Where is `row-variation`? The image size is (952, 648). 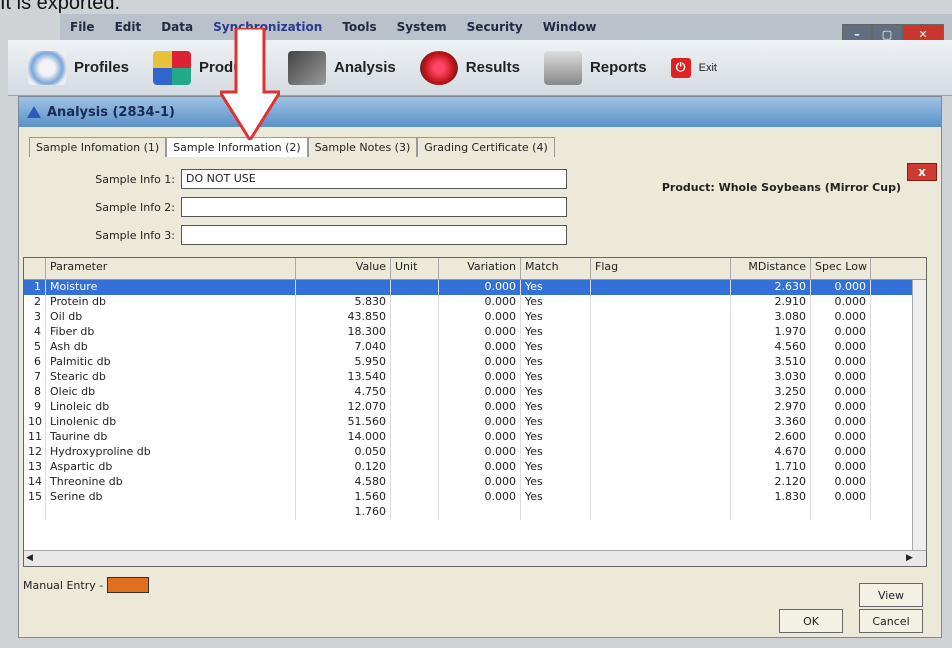
row-variation is located at coordinates (480, 512).